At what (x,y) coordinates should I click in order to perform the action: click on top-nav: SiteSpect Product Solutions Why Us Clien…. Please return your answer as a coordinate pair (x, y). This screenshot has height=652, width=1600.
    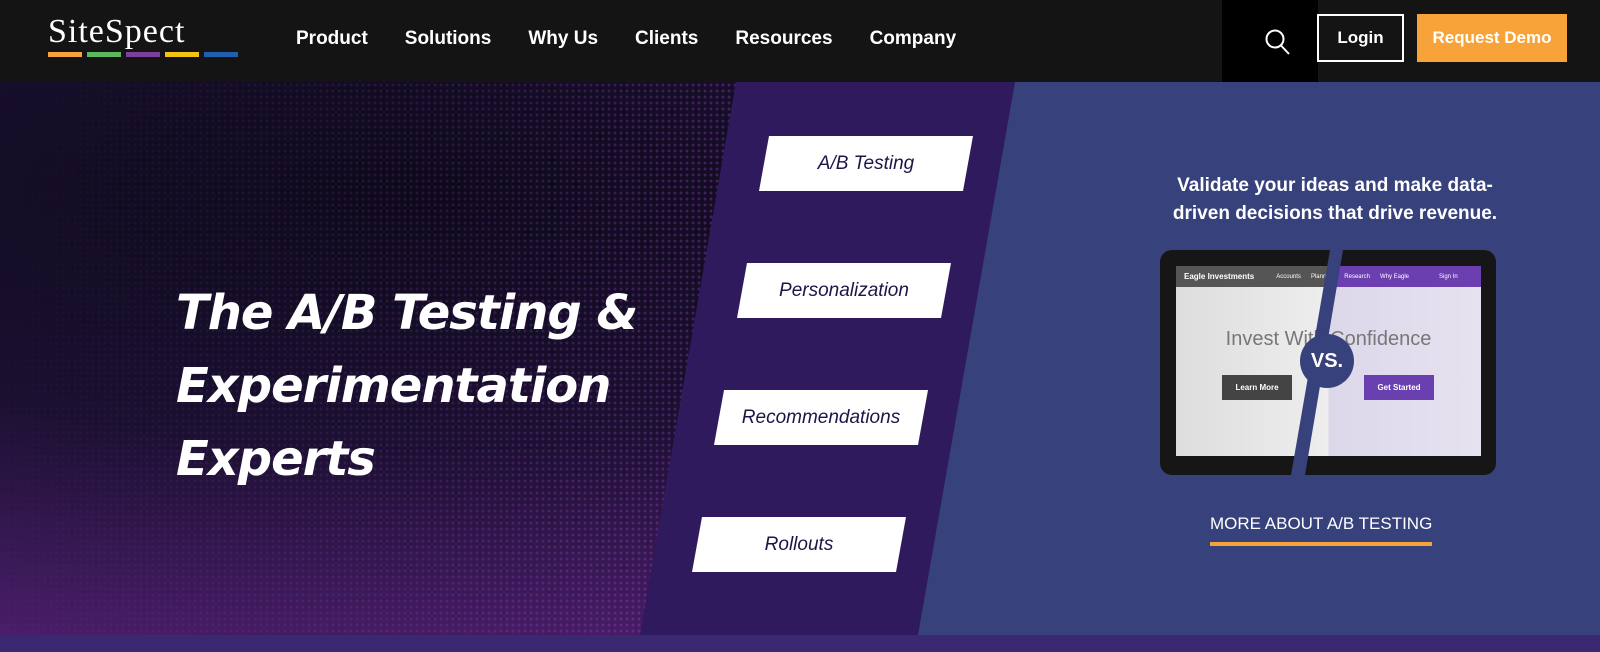
    Looking at the image, I should click on (800, 41).